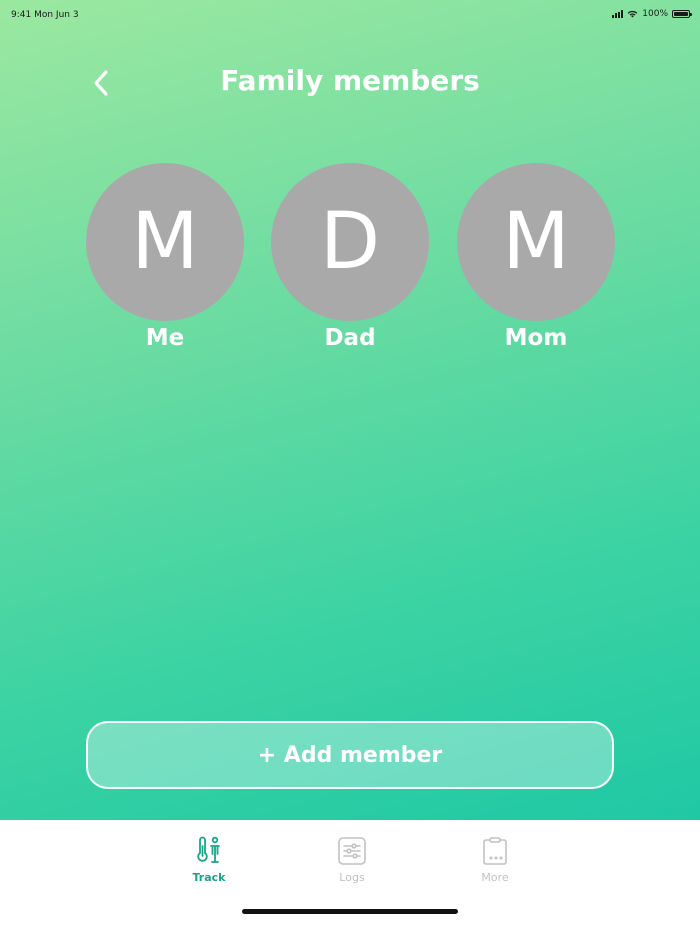 The image size is (700, 934). I want to click on tab-label: More, so click(495, 877).